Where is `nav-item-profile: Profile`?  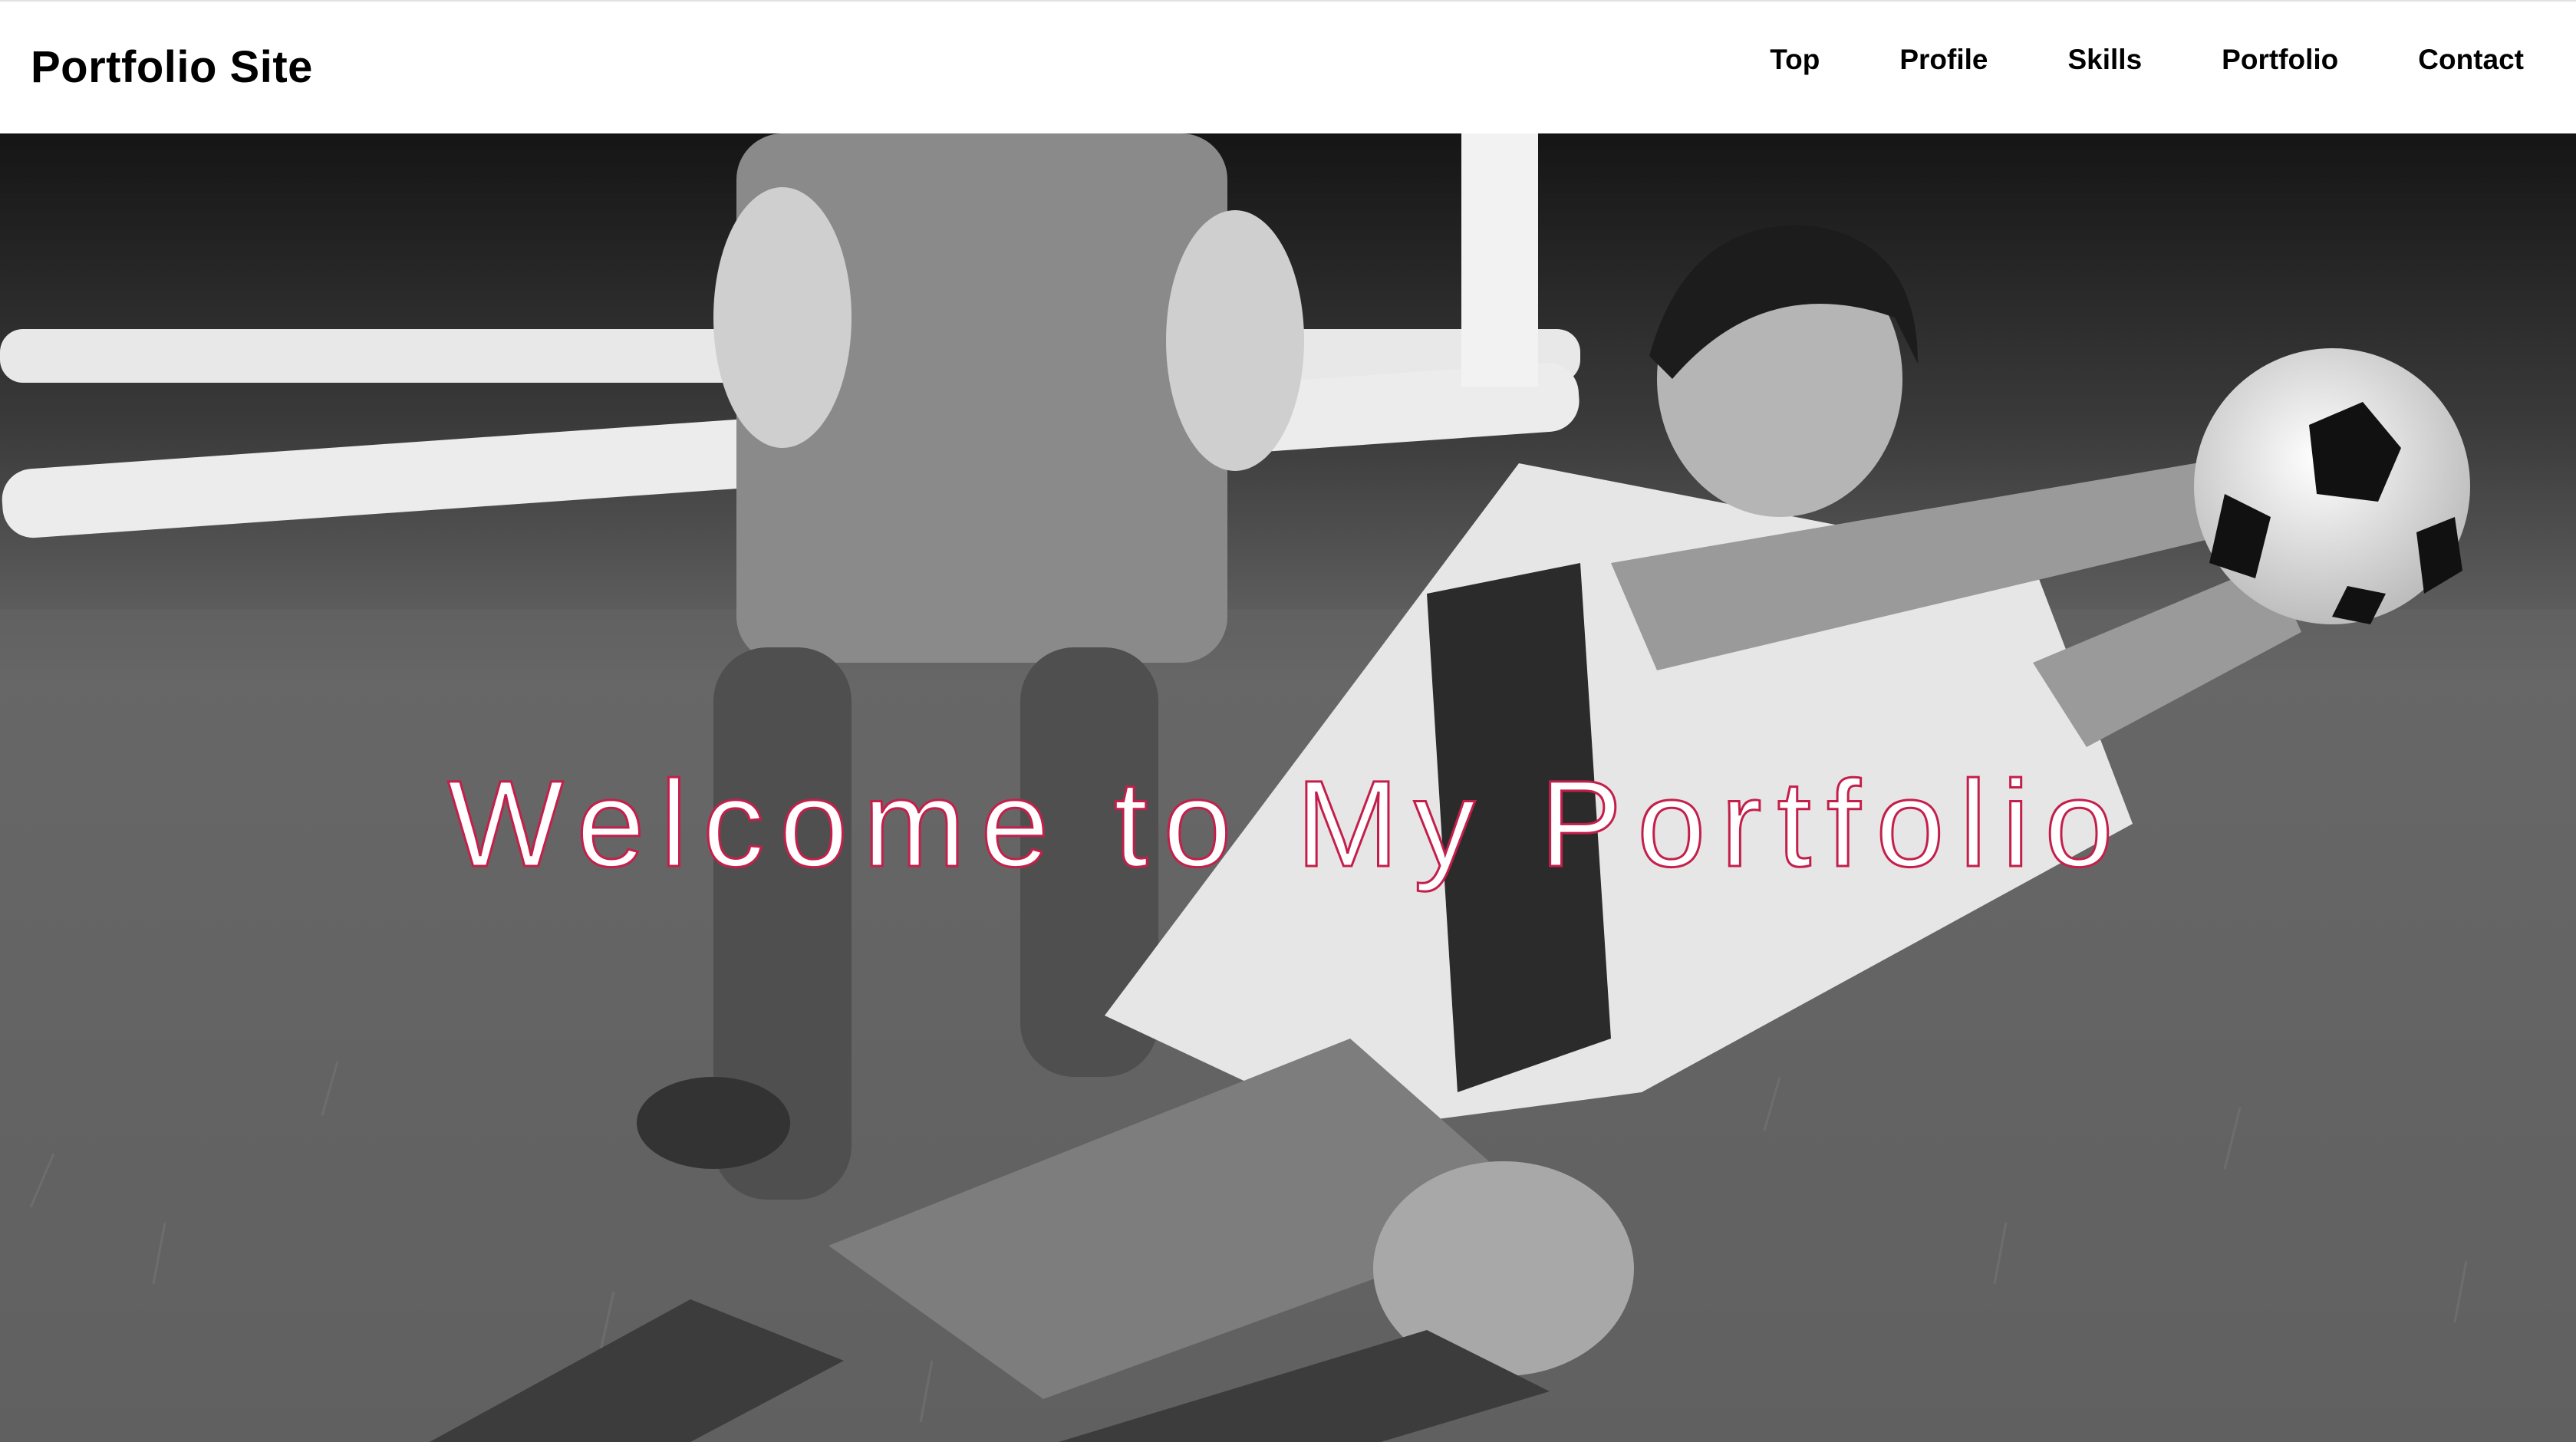 nav-item-profile: Profile is located at coordinates (1943, 60).